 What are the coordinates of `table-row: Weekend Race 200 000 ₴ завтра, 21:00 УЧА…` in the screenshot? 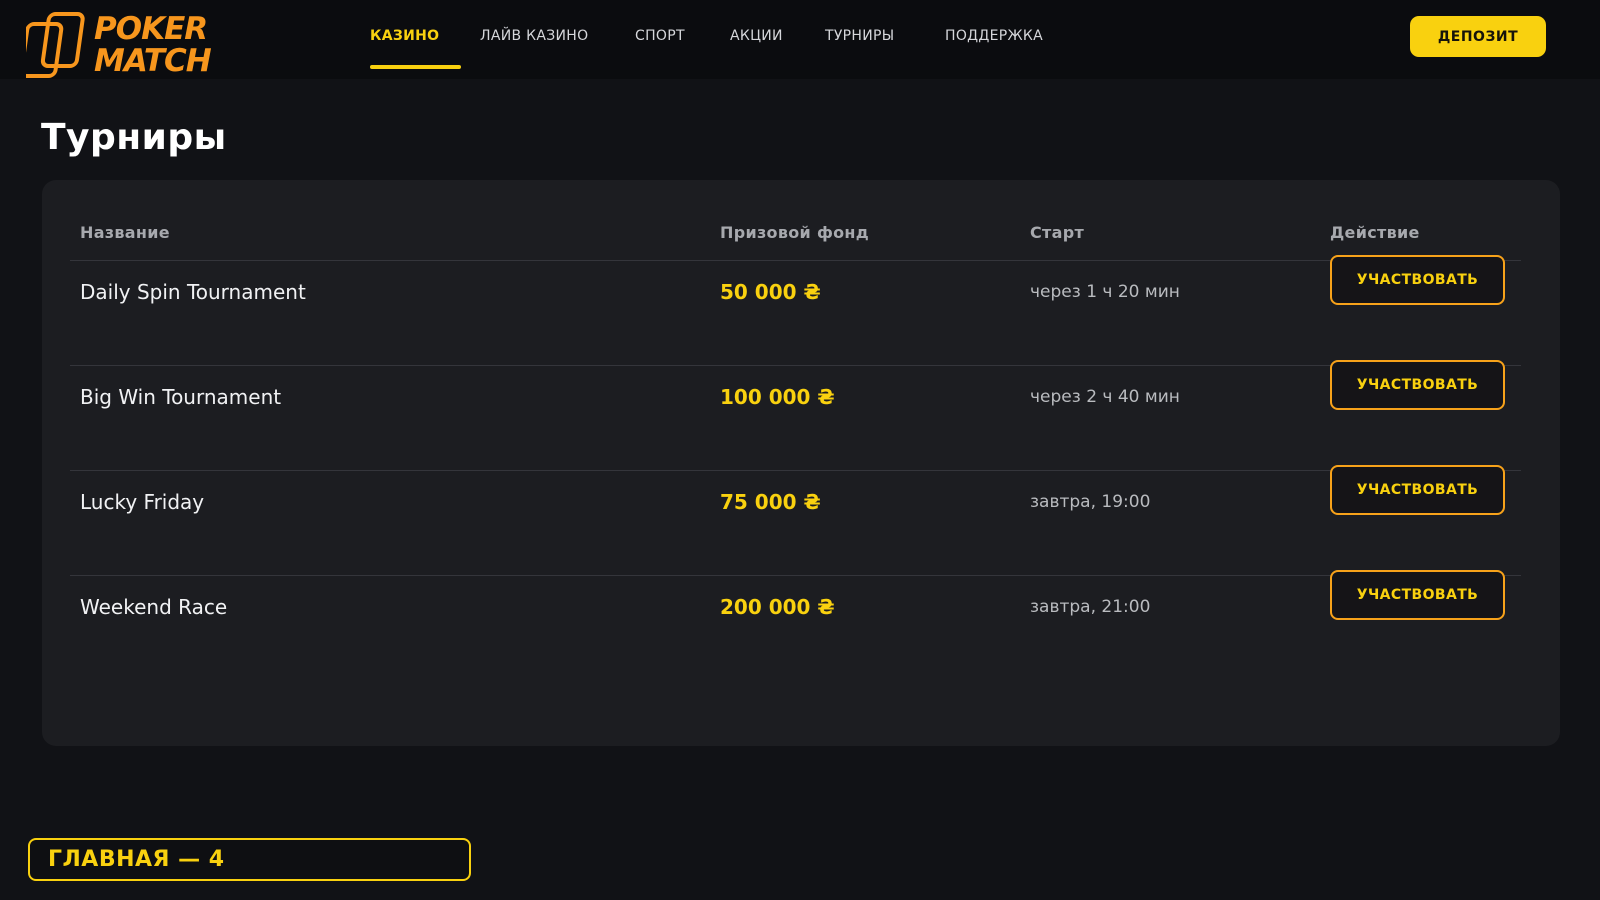 It's located at (795, 625).